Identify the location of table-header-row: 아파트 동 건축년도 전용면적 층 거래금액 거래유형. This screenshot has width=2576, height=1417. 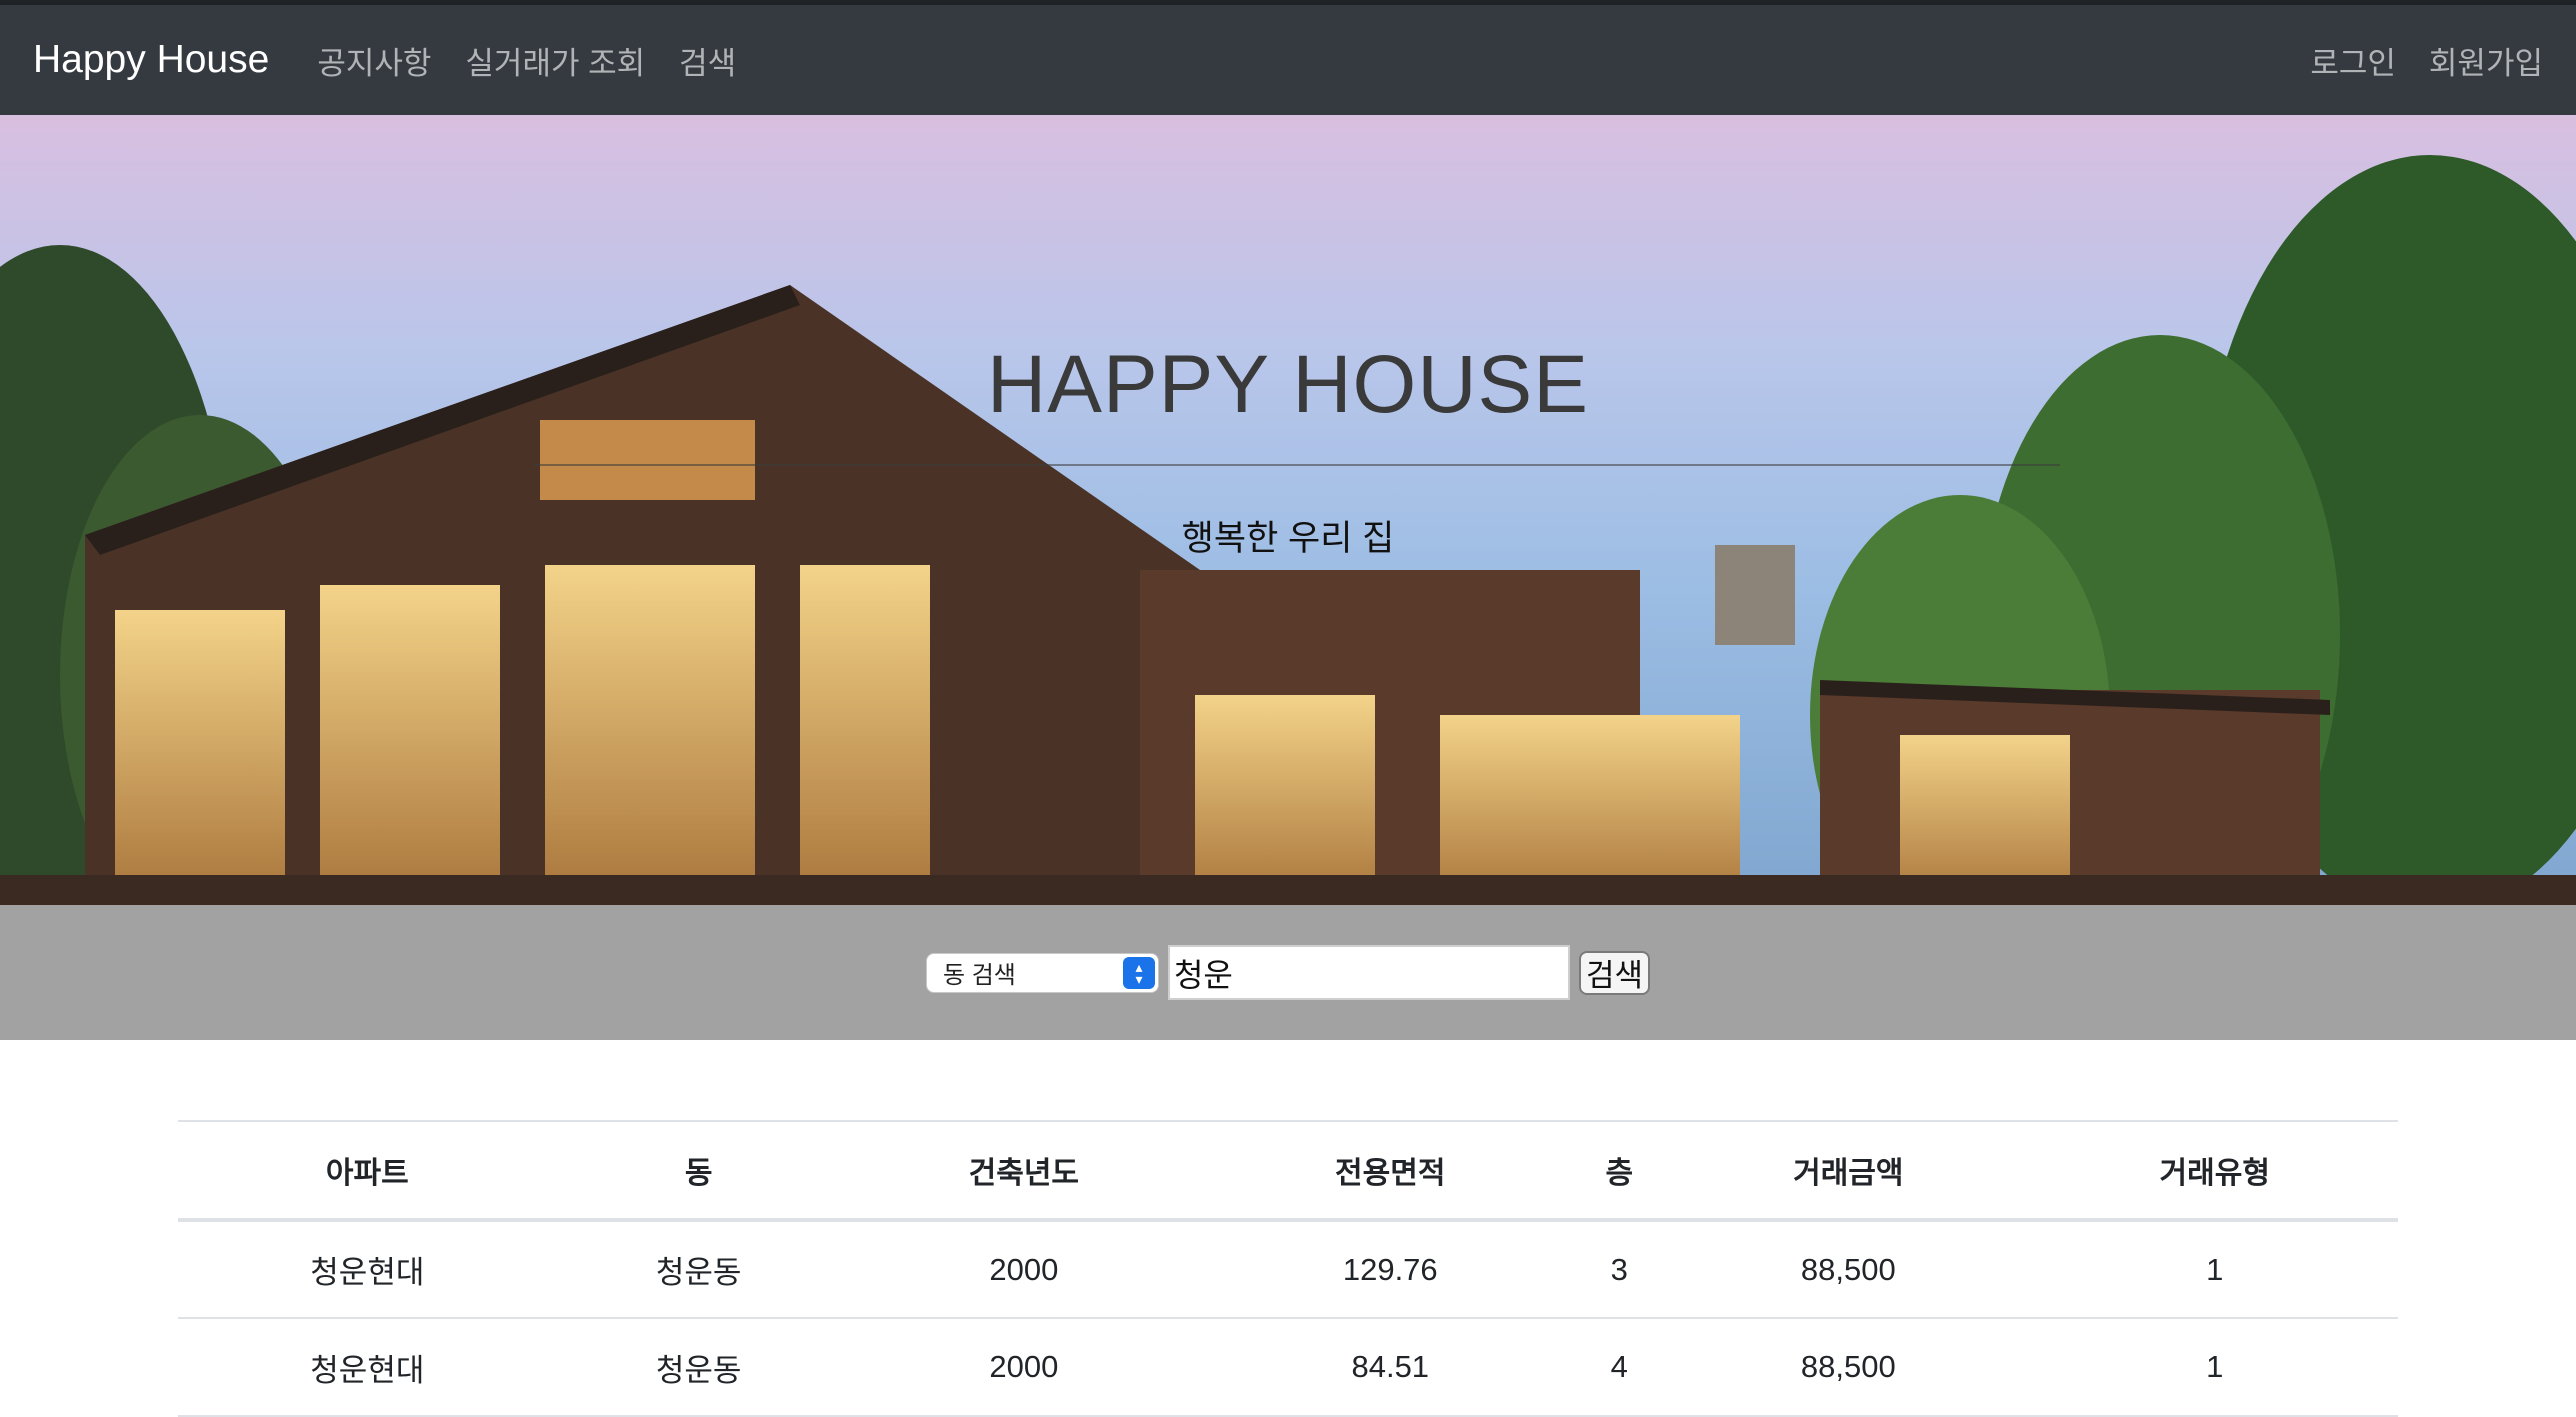
(1288, 1171).